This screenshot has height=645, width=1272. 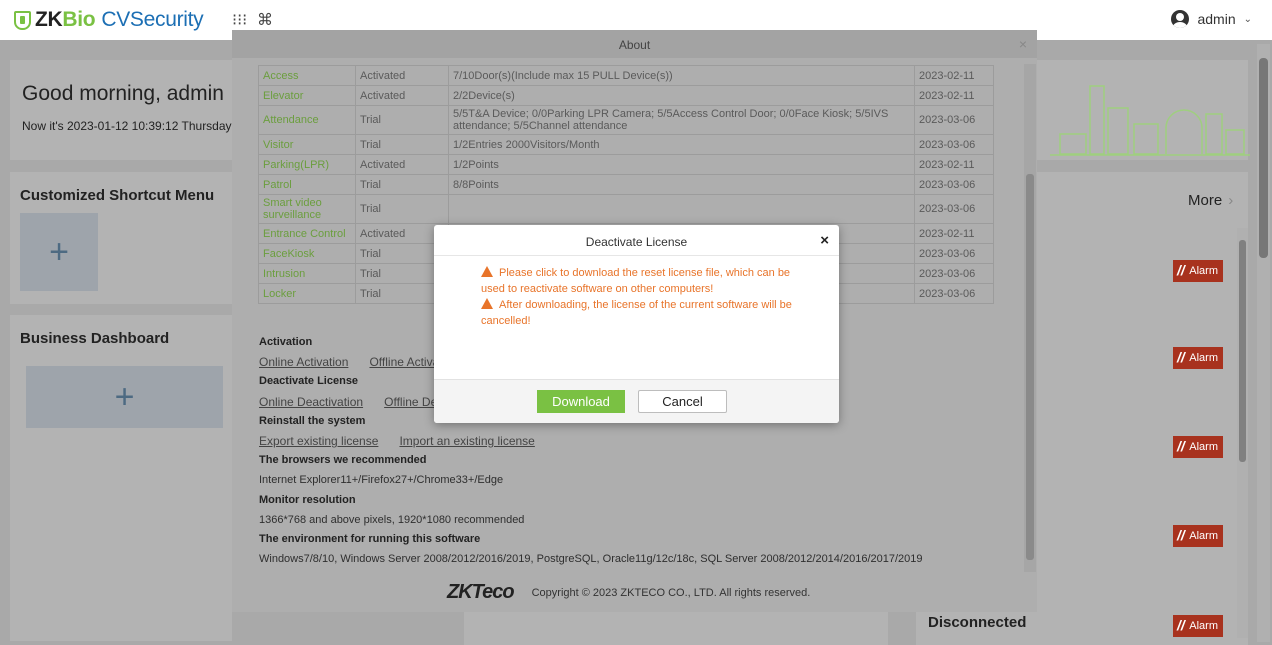 I want to click on license-row: Parking(LPR) Activated 1/2Points 2023-02-11, so click(x=626, y=164).